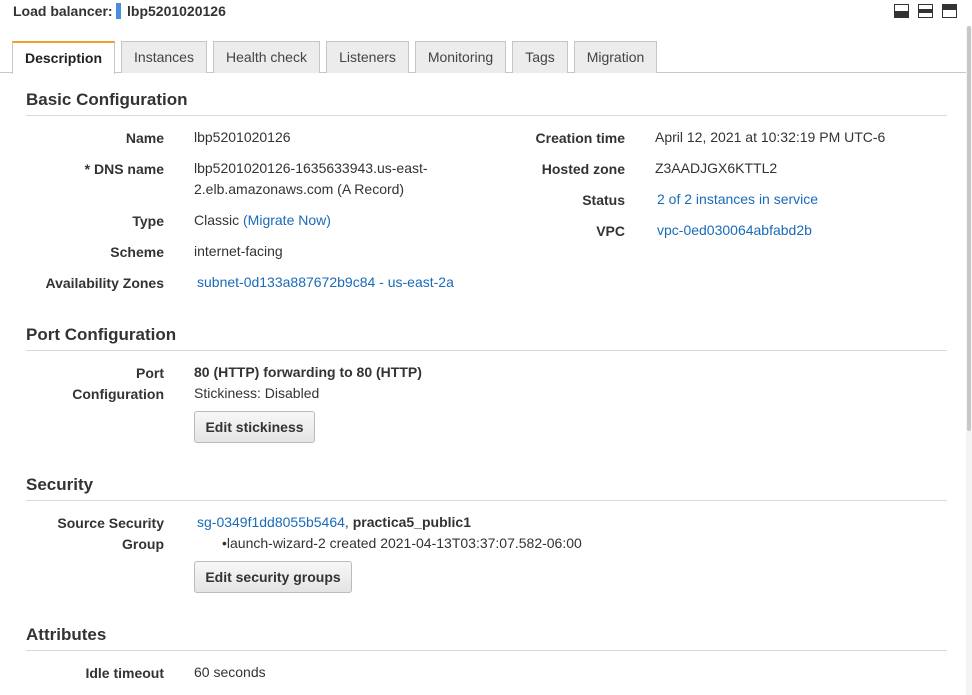  Describe the element at coordinates (66, 634) in the screenshot. I see `attributes-title: Attributes` at that location.